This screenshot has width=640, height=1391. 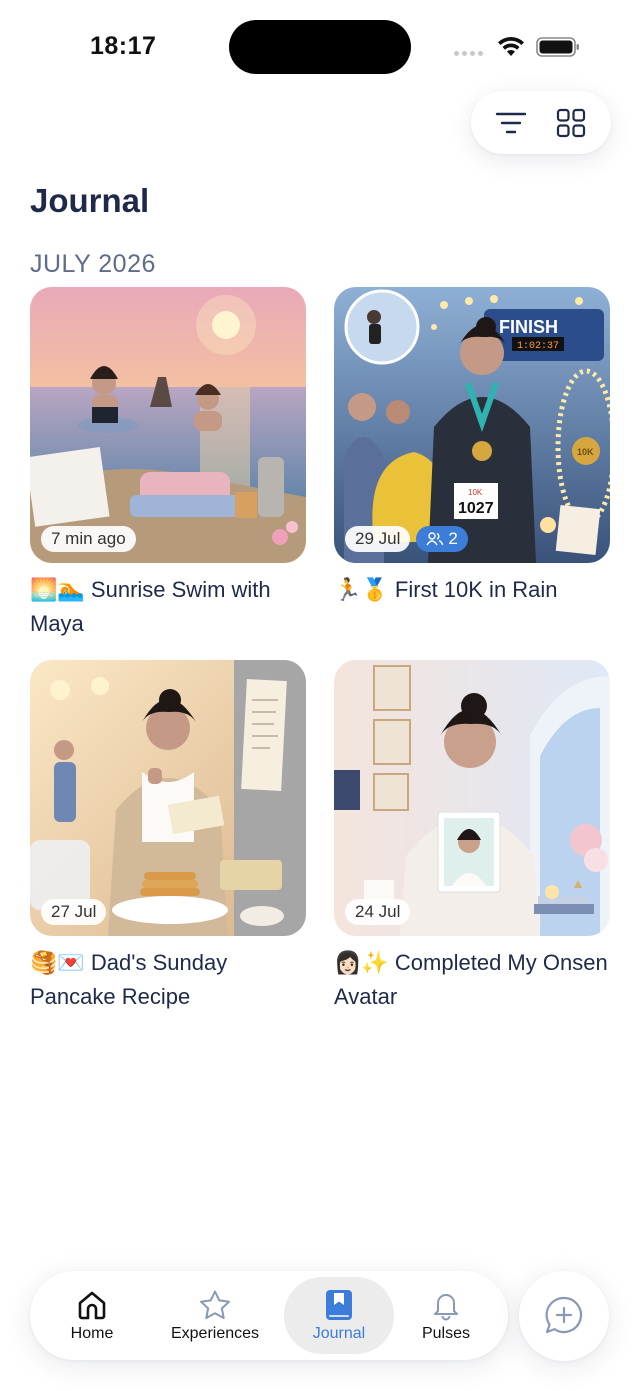 What do you see at coordinates (92, 1305) in the screenshot?
I see `home-icon` at bounding box center [92, 1305].